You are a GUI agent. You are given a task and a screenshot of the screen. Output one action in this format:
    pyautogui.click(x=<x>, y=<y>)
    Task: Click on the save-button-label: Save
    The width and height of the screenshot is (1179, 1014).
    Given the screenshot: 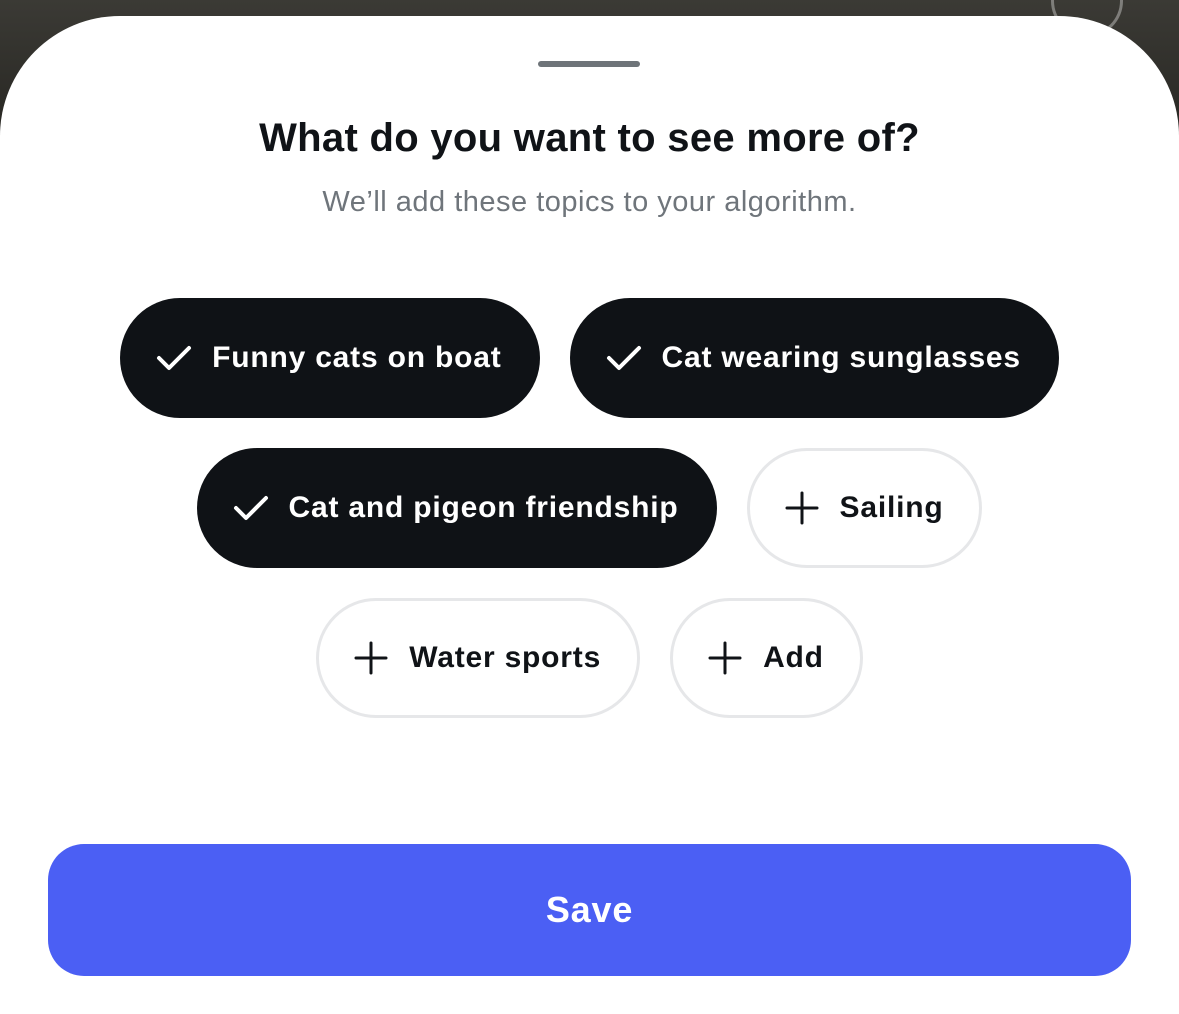 What is the action you would take?
    pyautogui.click(x=589, y=909)
    